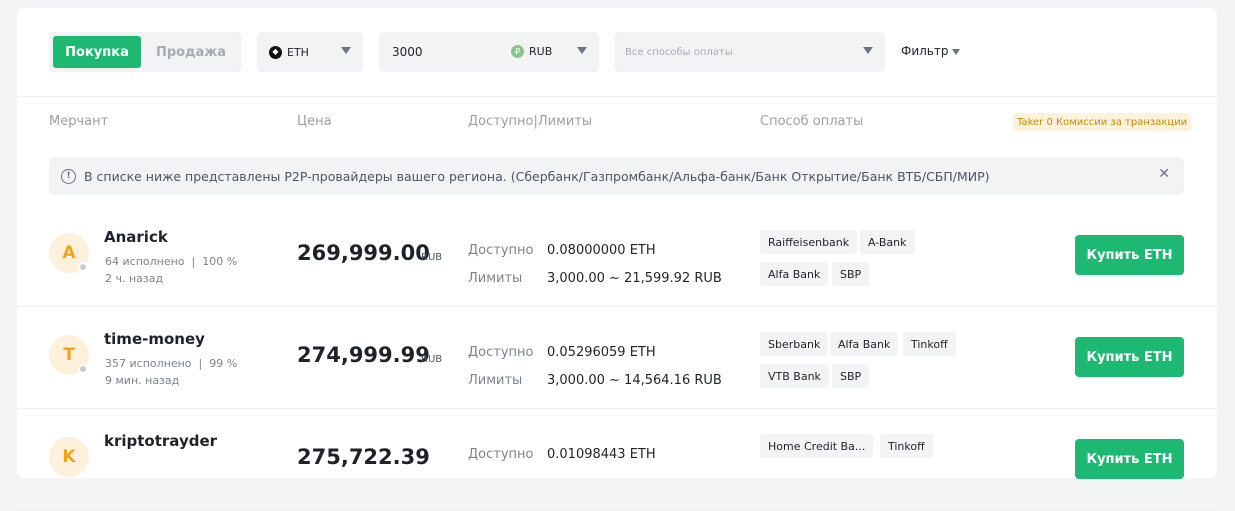  Describe the element at coordinates (489, 52) in the screenshot. I see `amount-input: 3000 ₽ RUB` at that location.